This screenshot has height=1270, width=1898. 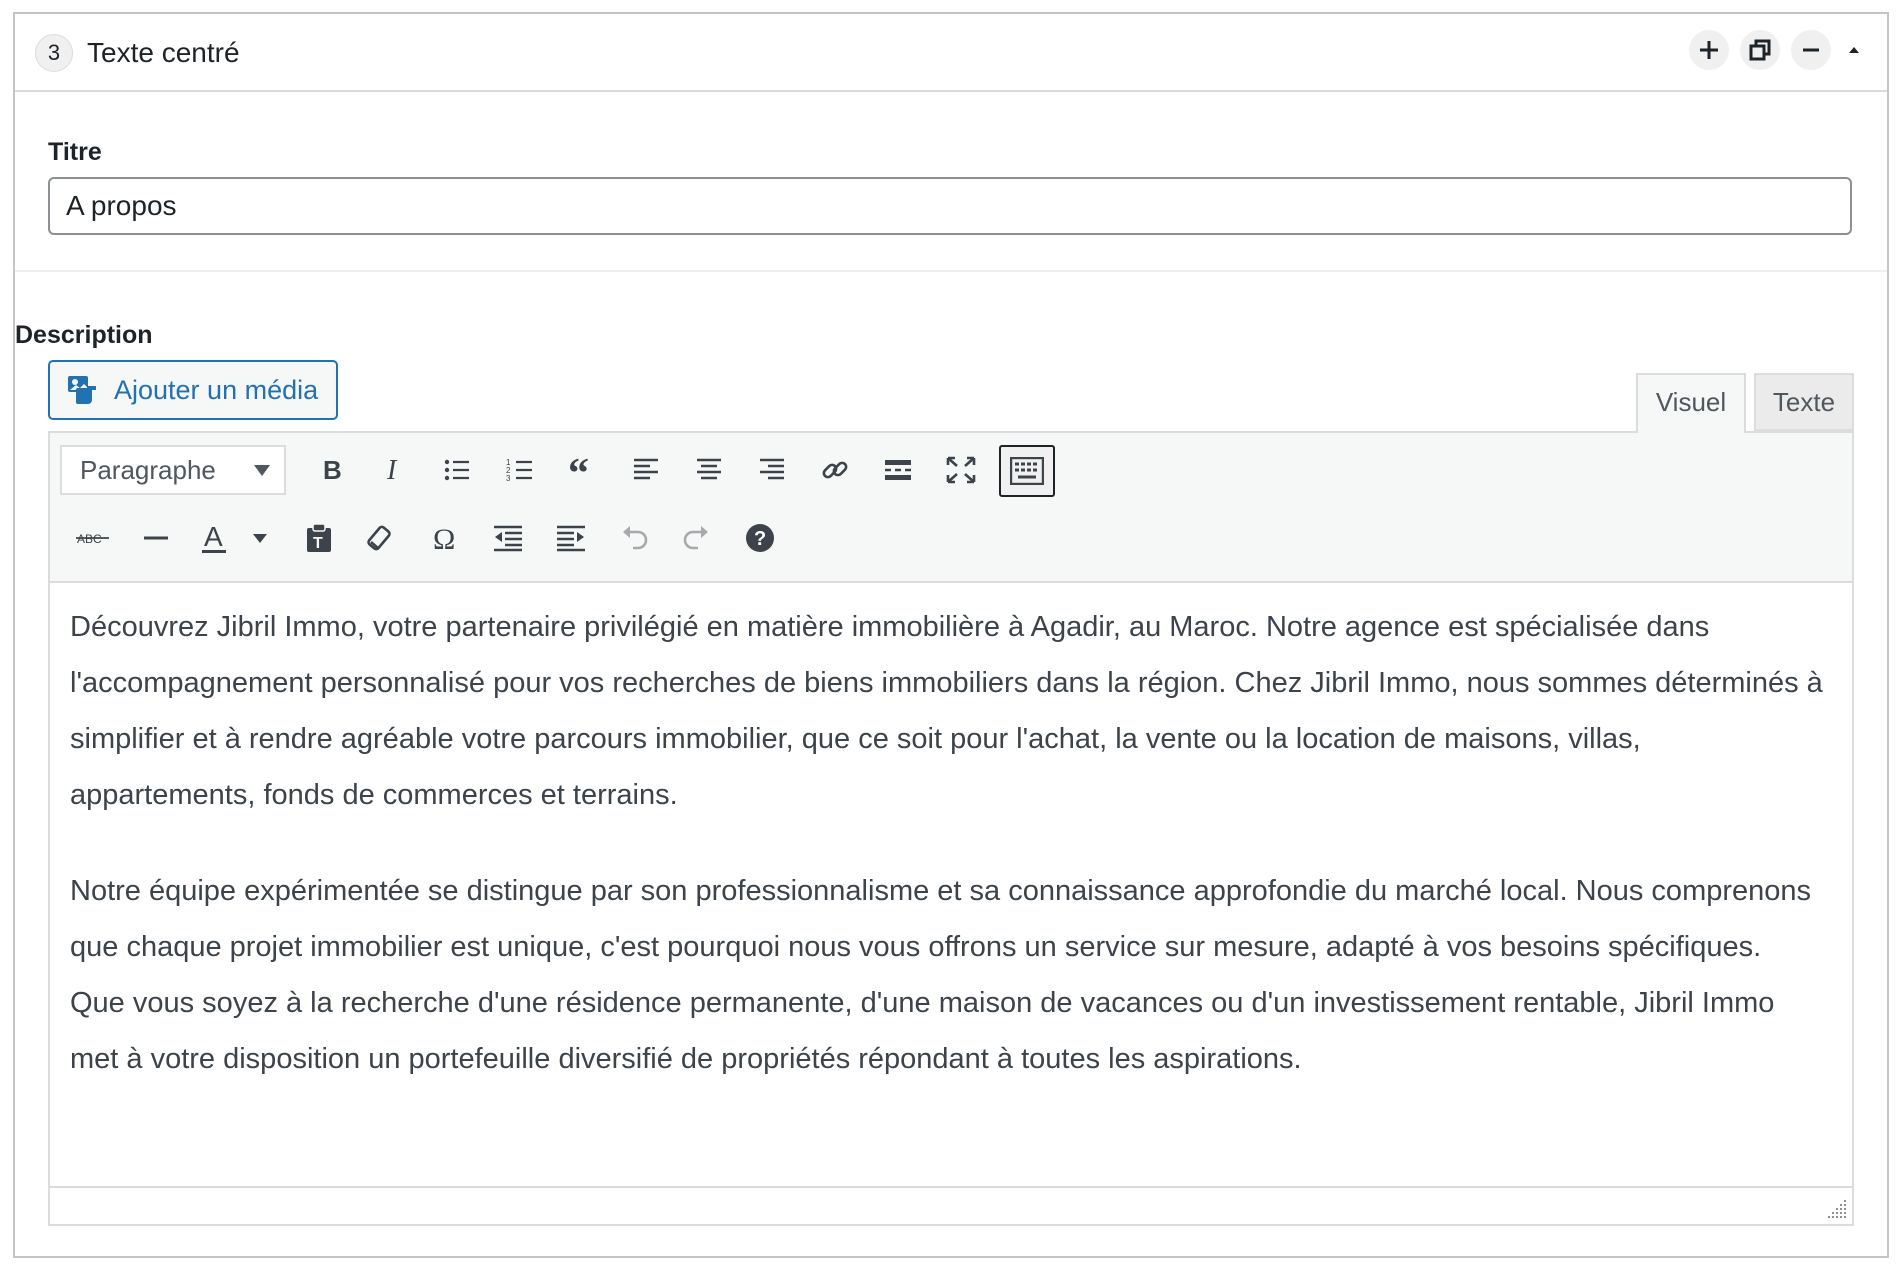 I want to click on widget-number-badge: 3, so click(x=54, y=53).